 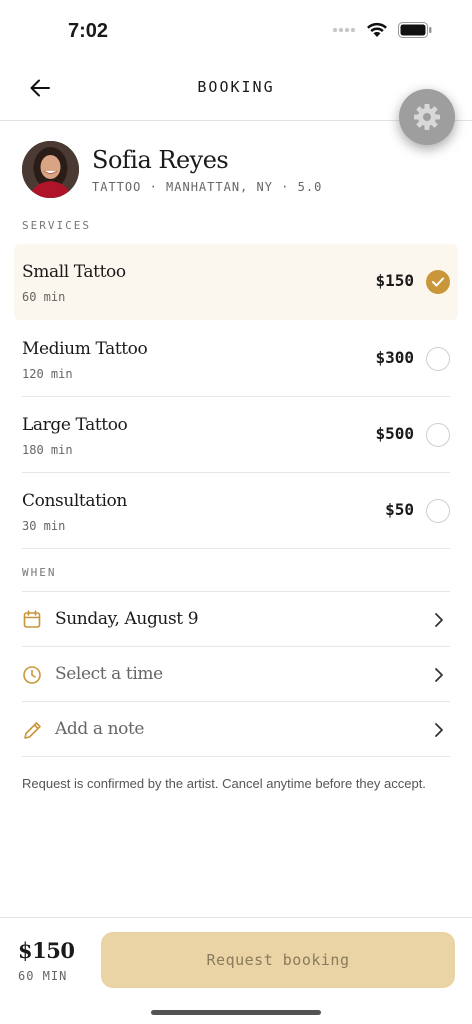 What do you see at coordinates (394, 433) in the screenshot?
I see `service-price: $500` at bounding box center [394, 433].